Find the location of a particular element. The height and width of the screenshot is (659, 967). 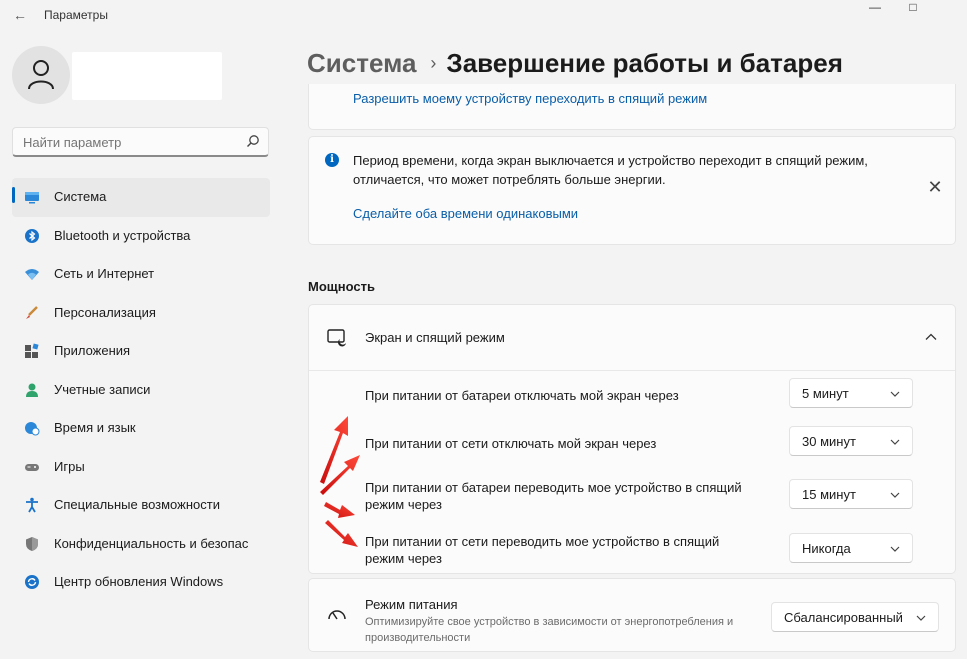

sidebar-item-privacy: Конфиденциальность и безопас is located at coordinates (141, 544).